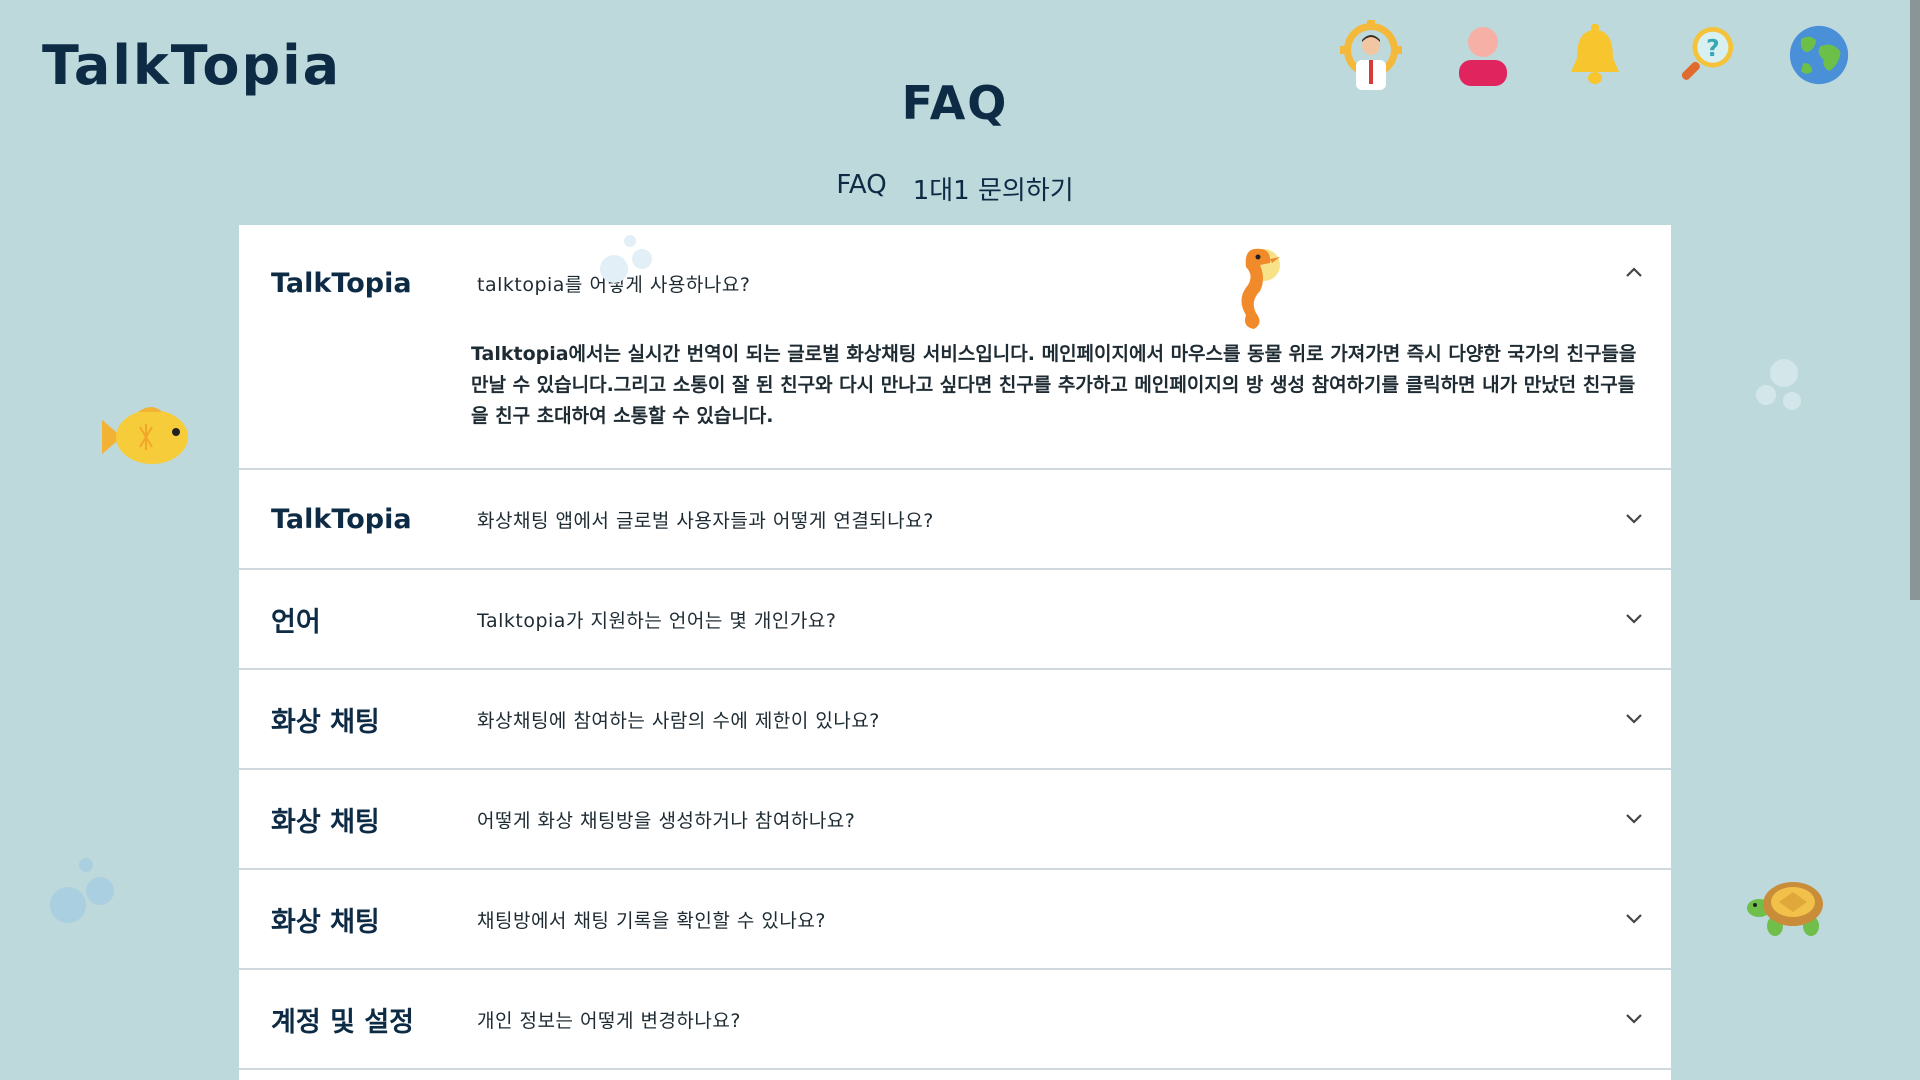 This screenshot has height=1080, width=1920. What do you see at coordinates (1483, 55) in the screenshot?
I see `user-icon` at bounding box center [1483, 55].